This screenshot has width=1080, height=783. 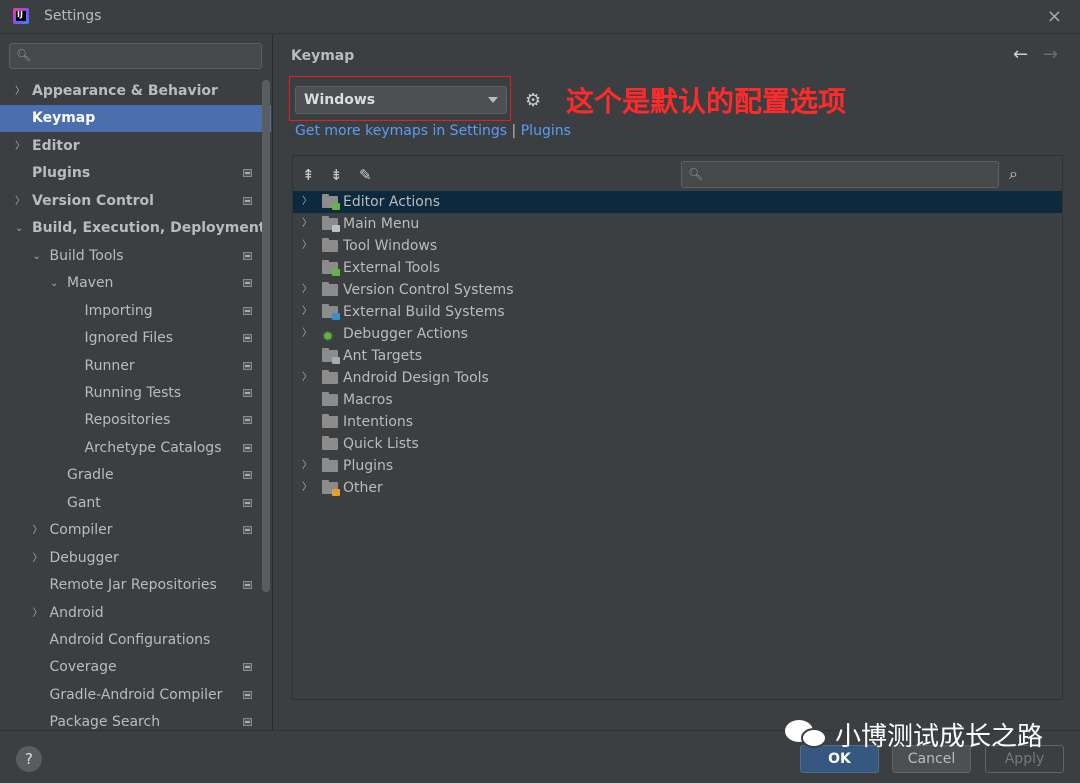 What do you see at coordinates (73, 16) in the screenshot?
I see `window-title: Settings` at bounding box center [73, 16].